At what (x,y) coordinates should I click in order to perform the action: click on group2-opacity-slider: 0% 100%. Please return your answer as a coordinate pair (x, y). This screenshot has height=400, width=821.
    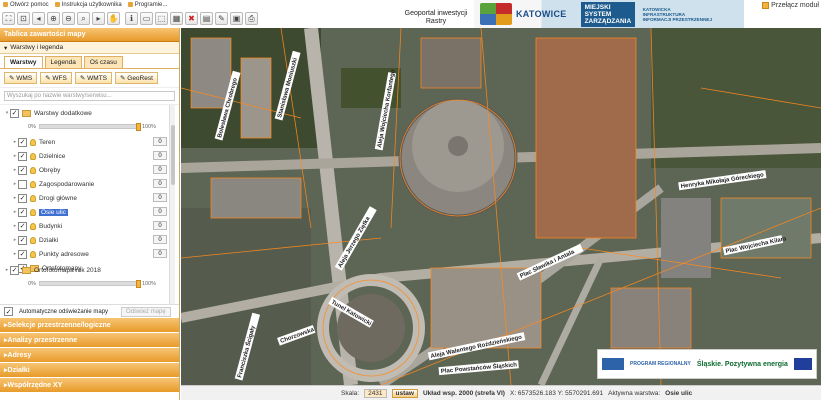
    Looking at the image, I should click on (92, 283).